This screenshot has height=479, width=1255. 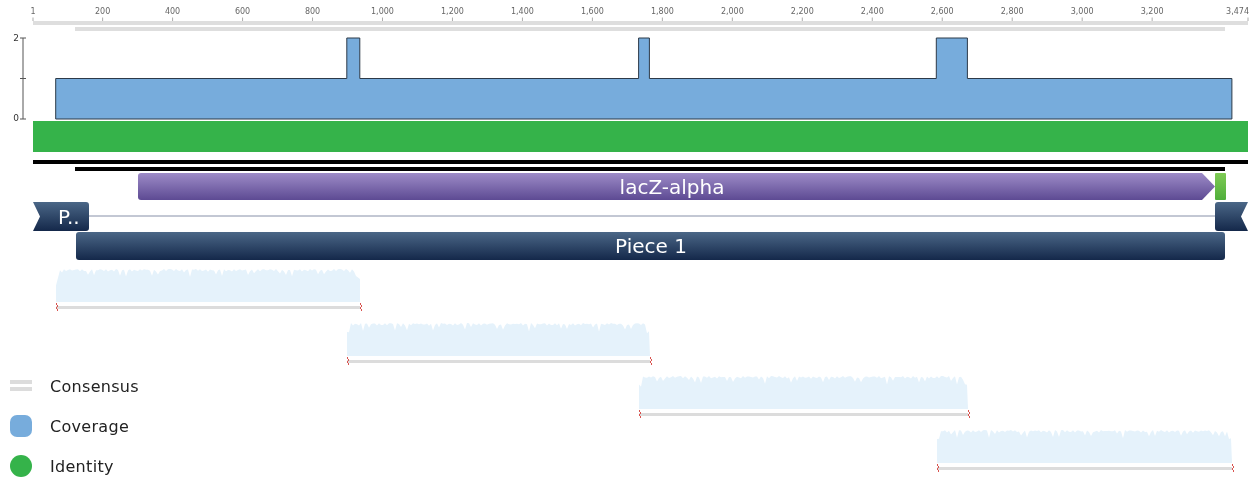 I want to click on axis-label: 1,400, so click(x=522, y=11).